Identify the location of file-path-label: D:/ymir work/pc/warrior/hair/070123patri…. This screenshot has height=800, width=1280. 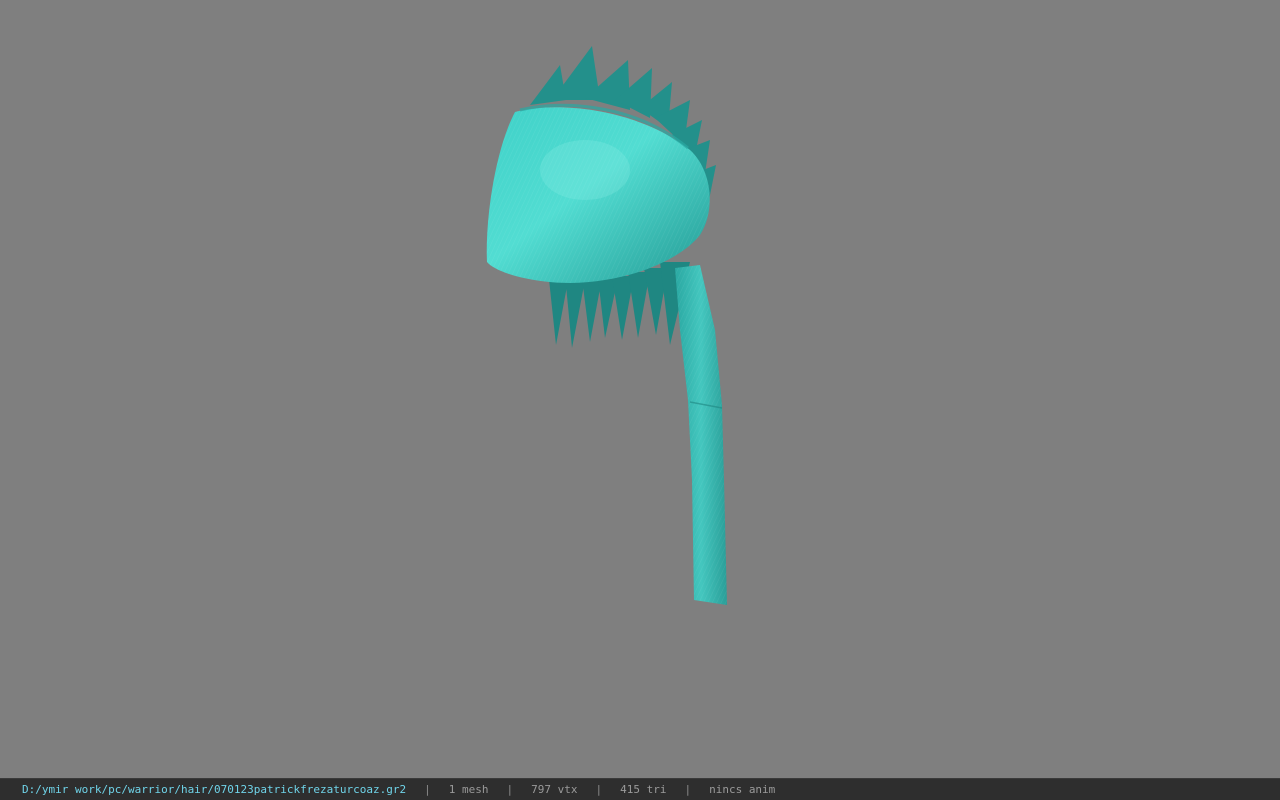
(214, 789).